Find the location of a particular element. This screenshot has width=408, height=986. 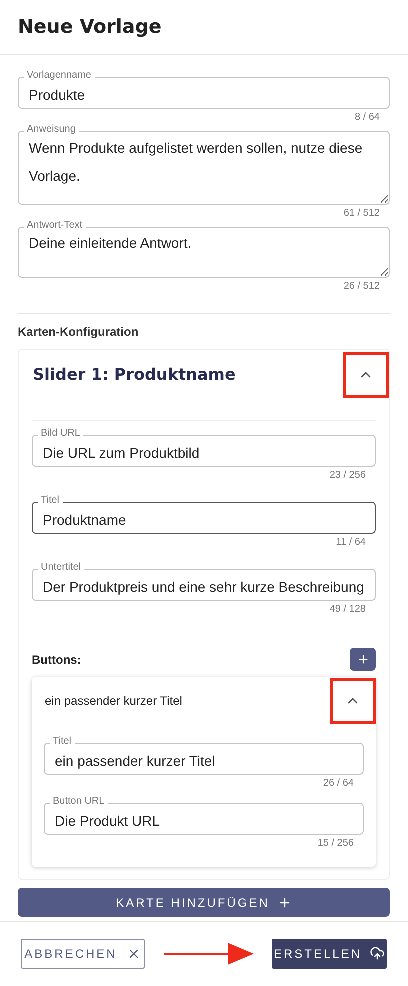

card-title: Slider 1: Produktname is located at coordinates (134, 375).